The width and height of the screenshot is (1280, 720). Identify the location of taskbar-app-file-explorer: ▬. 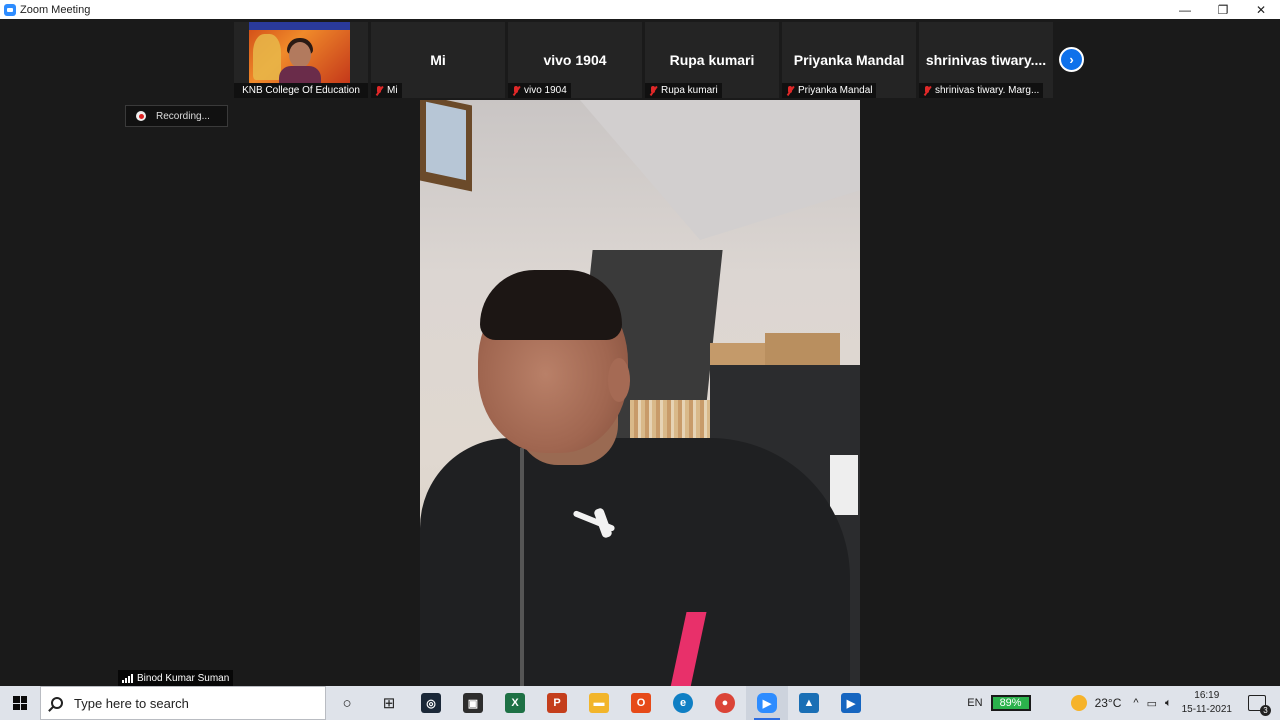
(599, 703).